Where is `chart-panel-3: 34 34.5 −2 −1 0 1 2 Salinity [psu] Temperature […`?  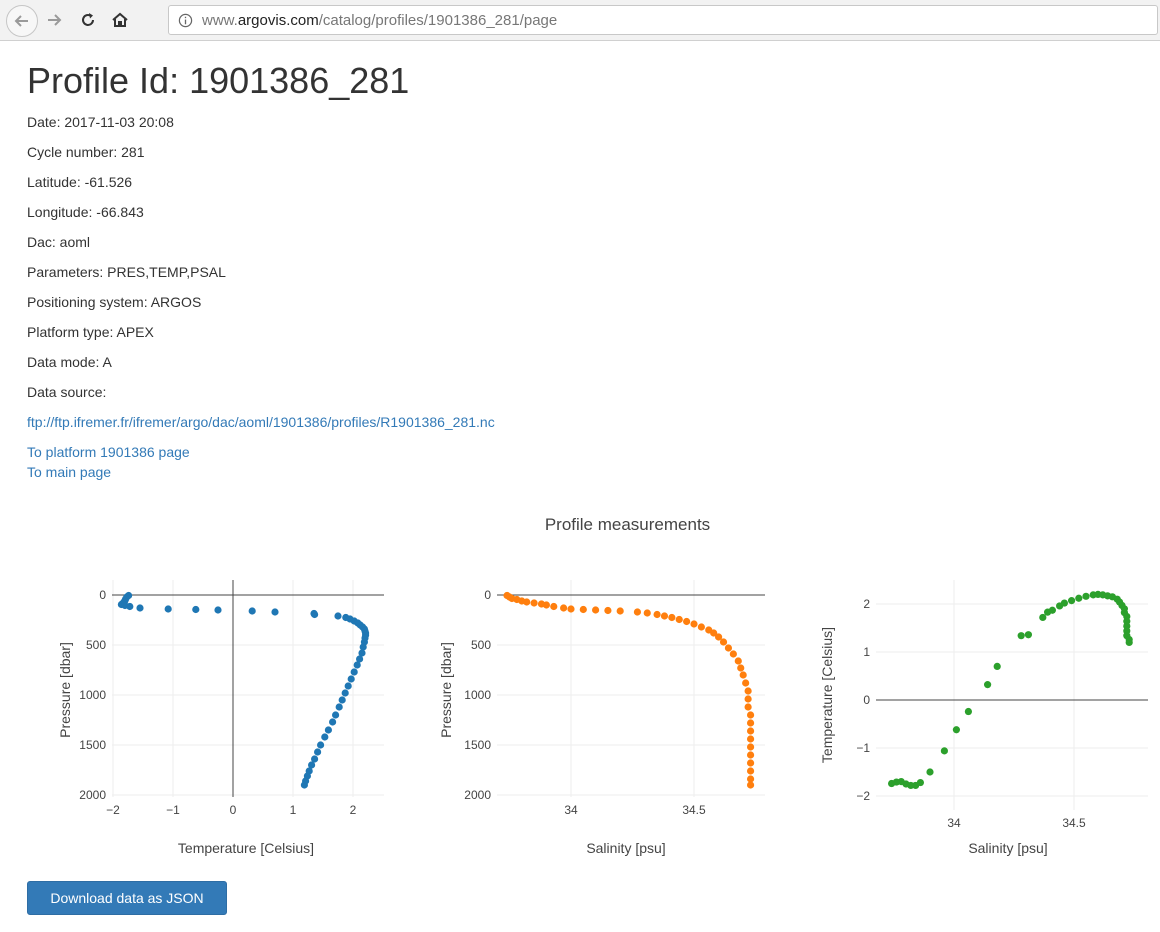
chart-panel-3: 34 34.5 −2 −1 0 1 2 Salinity [psu] Temperature [… is located at coordinates (983, 718).